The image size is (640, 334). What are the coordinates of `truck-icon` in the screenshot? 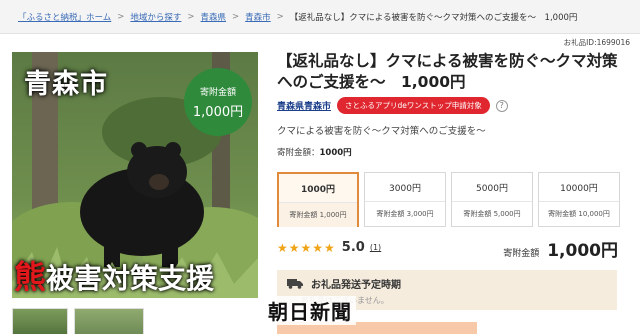 It's located at (295, 284).